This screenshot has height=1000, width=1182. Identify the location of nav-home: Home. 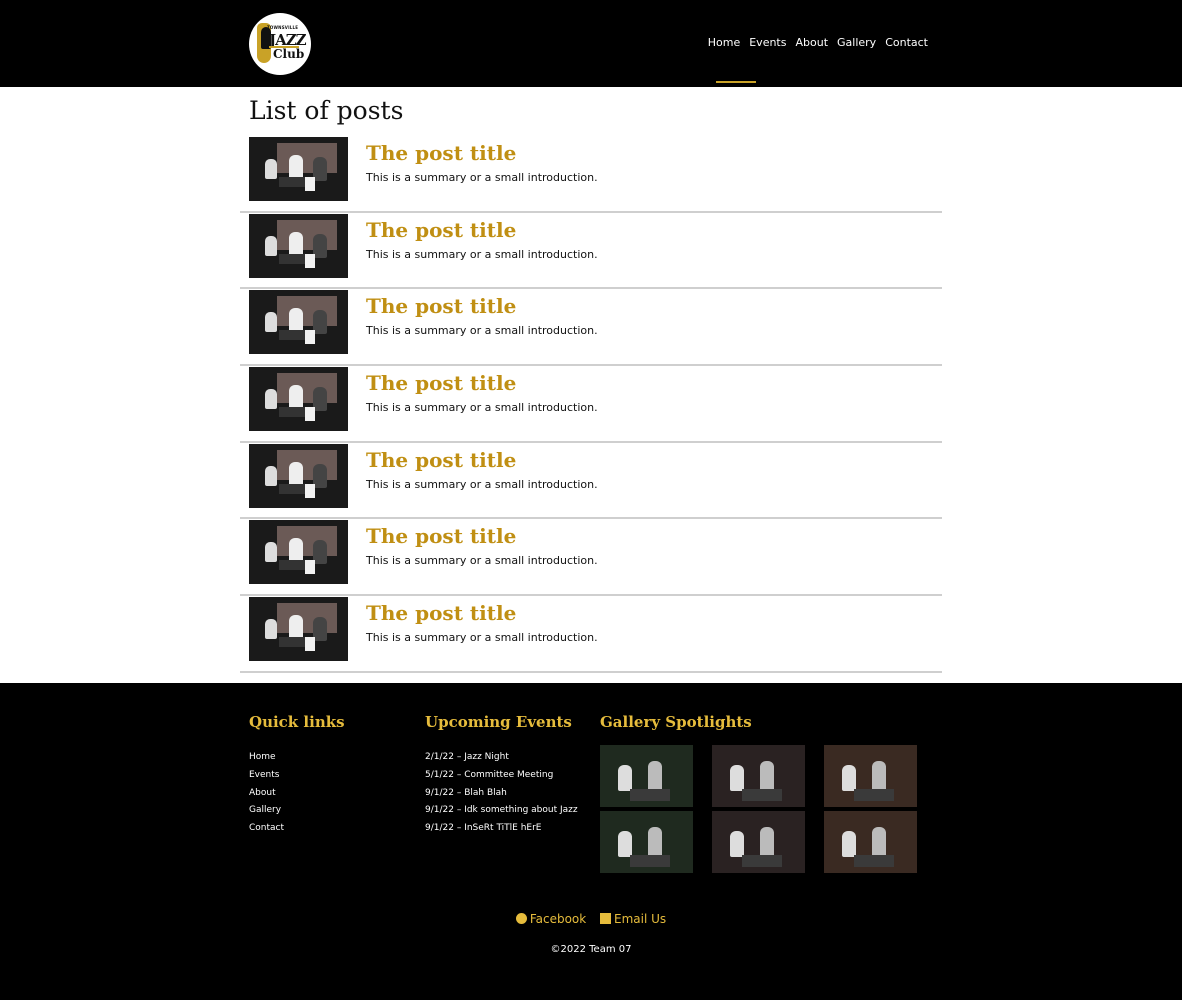
(724, 42).